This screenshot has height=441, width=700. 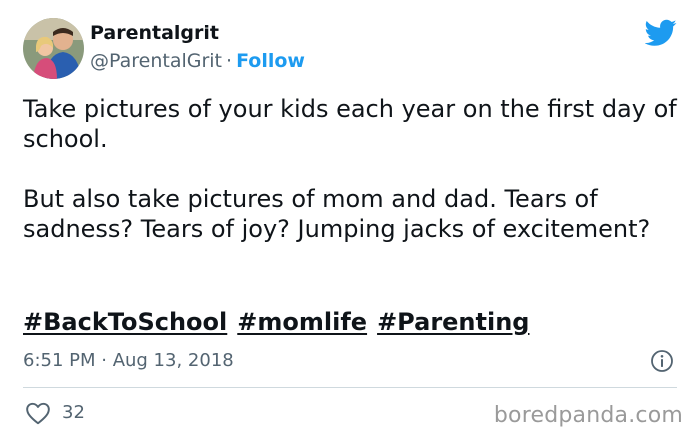 What do you see at coordinates (270, 61) in the screenshot?
I see `follow-link: Follow` at bounding box center [270, 61].